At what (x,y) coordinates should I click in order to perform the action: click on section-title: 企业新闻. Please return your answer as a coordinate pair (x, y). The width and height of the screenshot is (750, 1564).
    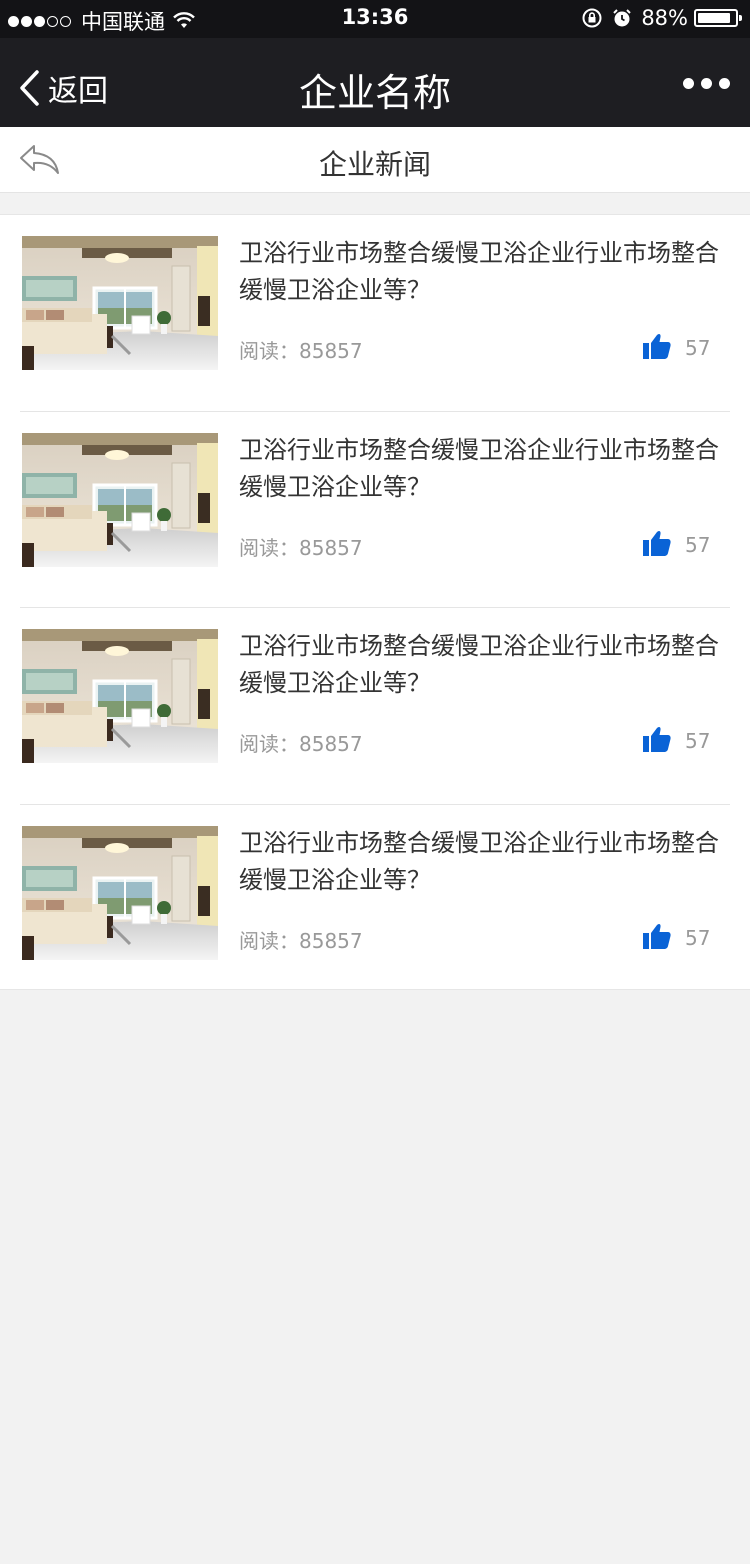
    Looking at the image, I should click on (374, 164).